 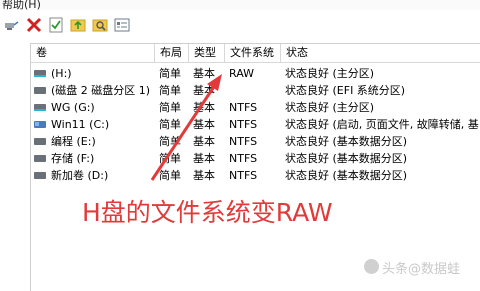 What do you see at coordinates (207, 212) in the screenshot?
I see `annotation-text: H盘的文件系统变RAW` at bounding box center [207, 212].